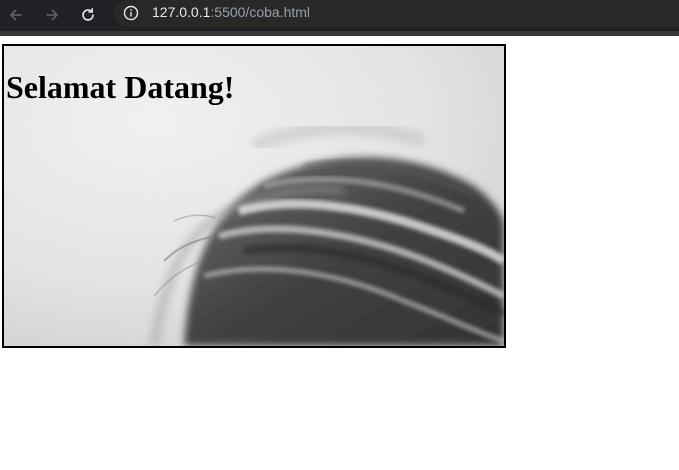  I want to click on arrow-left-icon, so click(16, 15).